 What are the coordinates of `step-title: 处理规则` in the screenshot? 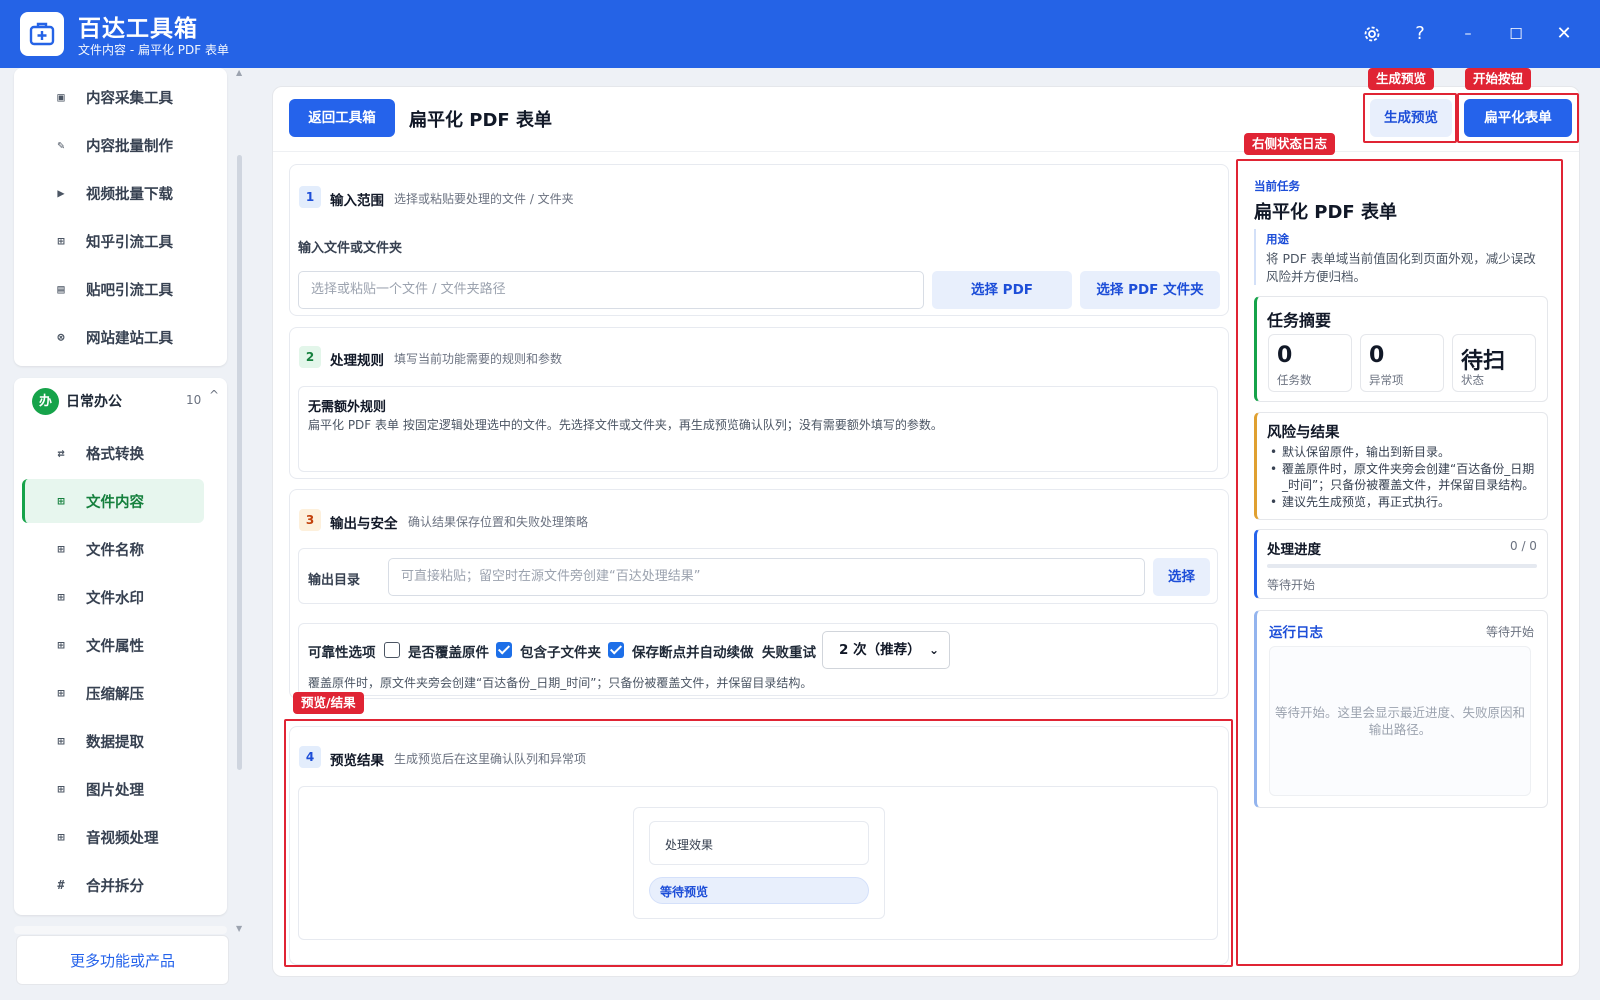 It's located at (357, 361).